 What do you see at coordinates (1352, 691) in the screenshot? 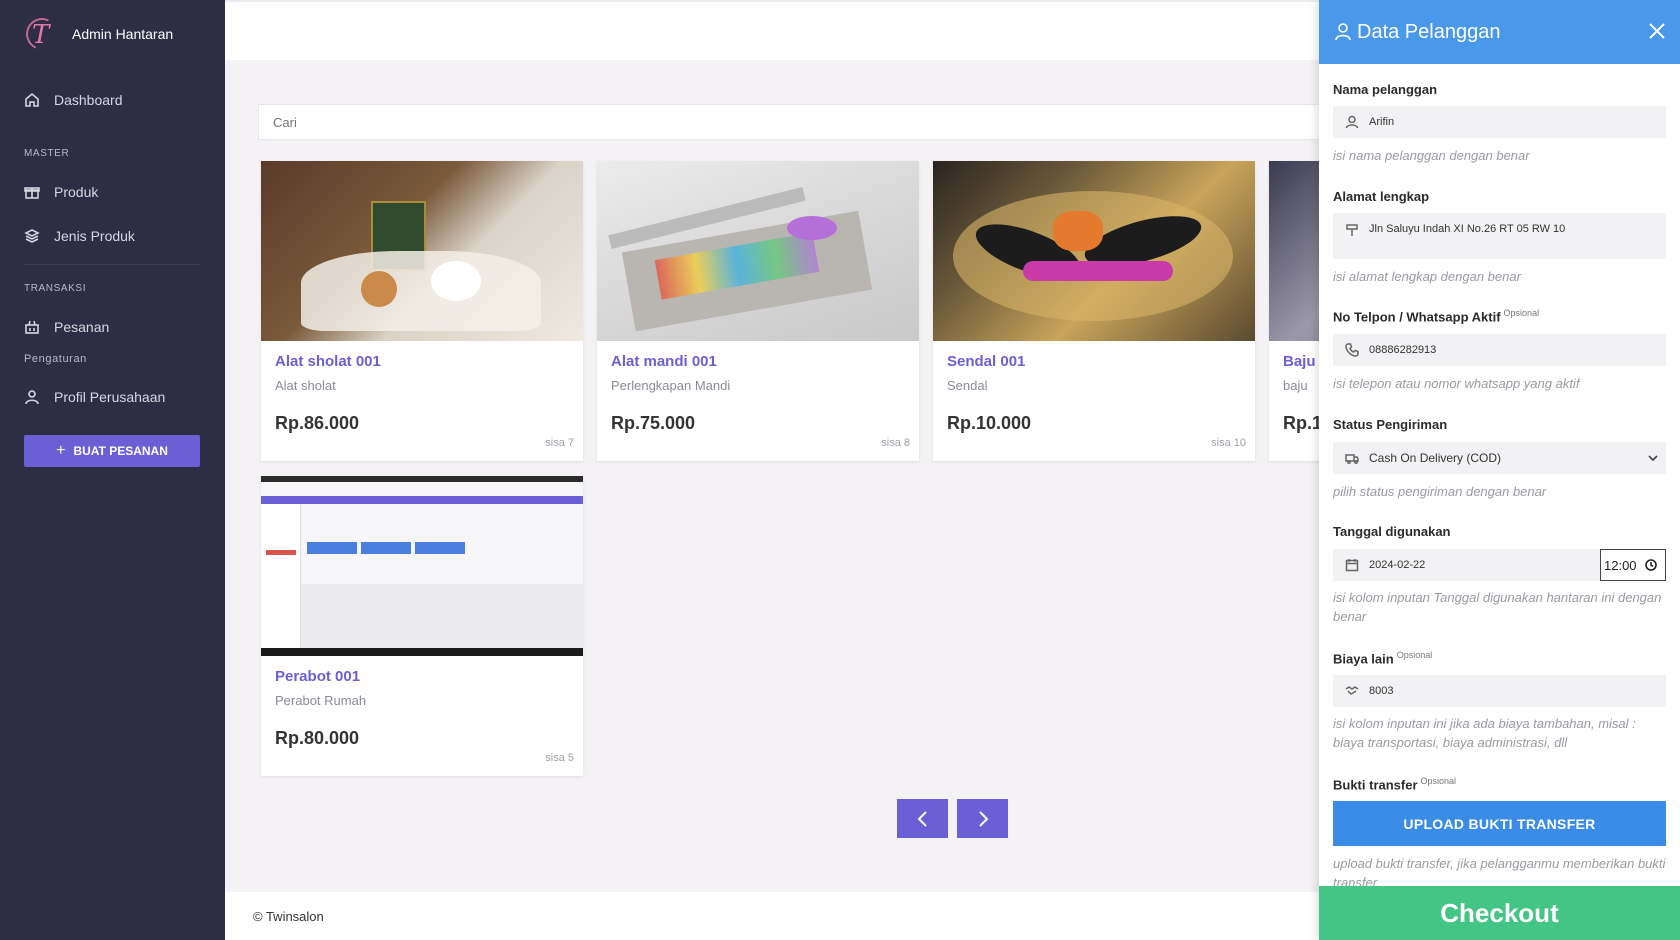
I see `handshake-icon` at bounding box center [1352, 691].